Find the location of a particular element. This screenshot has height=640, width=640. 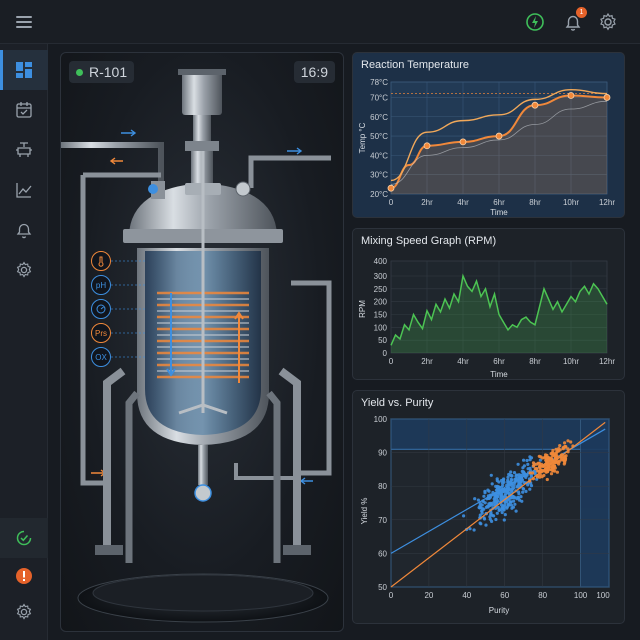

y-tick-label: 60 is located at coordinates (382, 553).